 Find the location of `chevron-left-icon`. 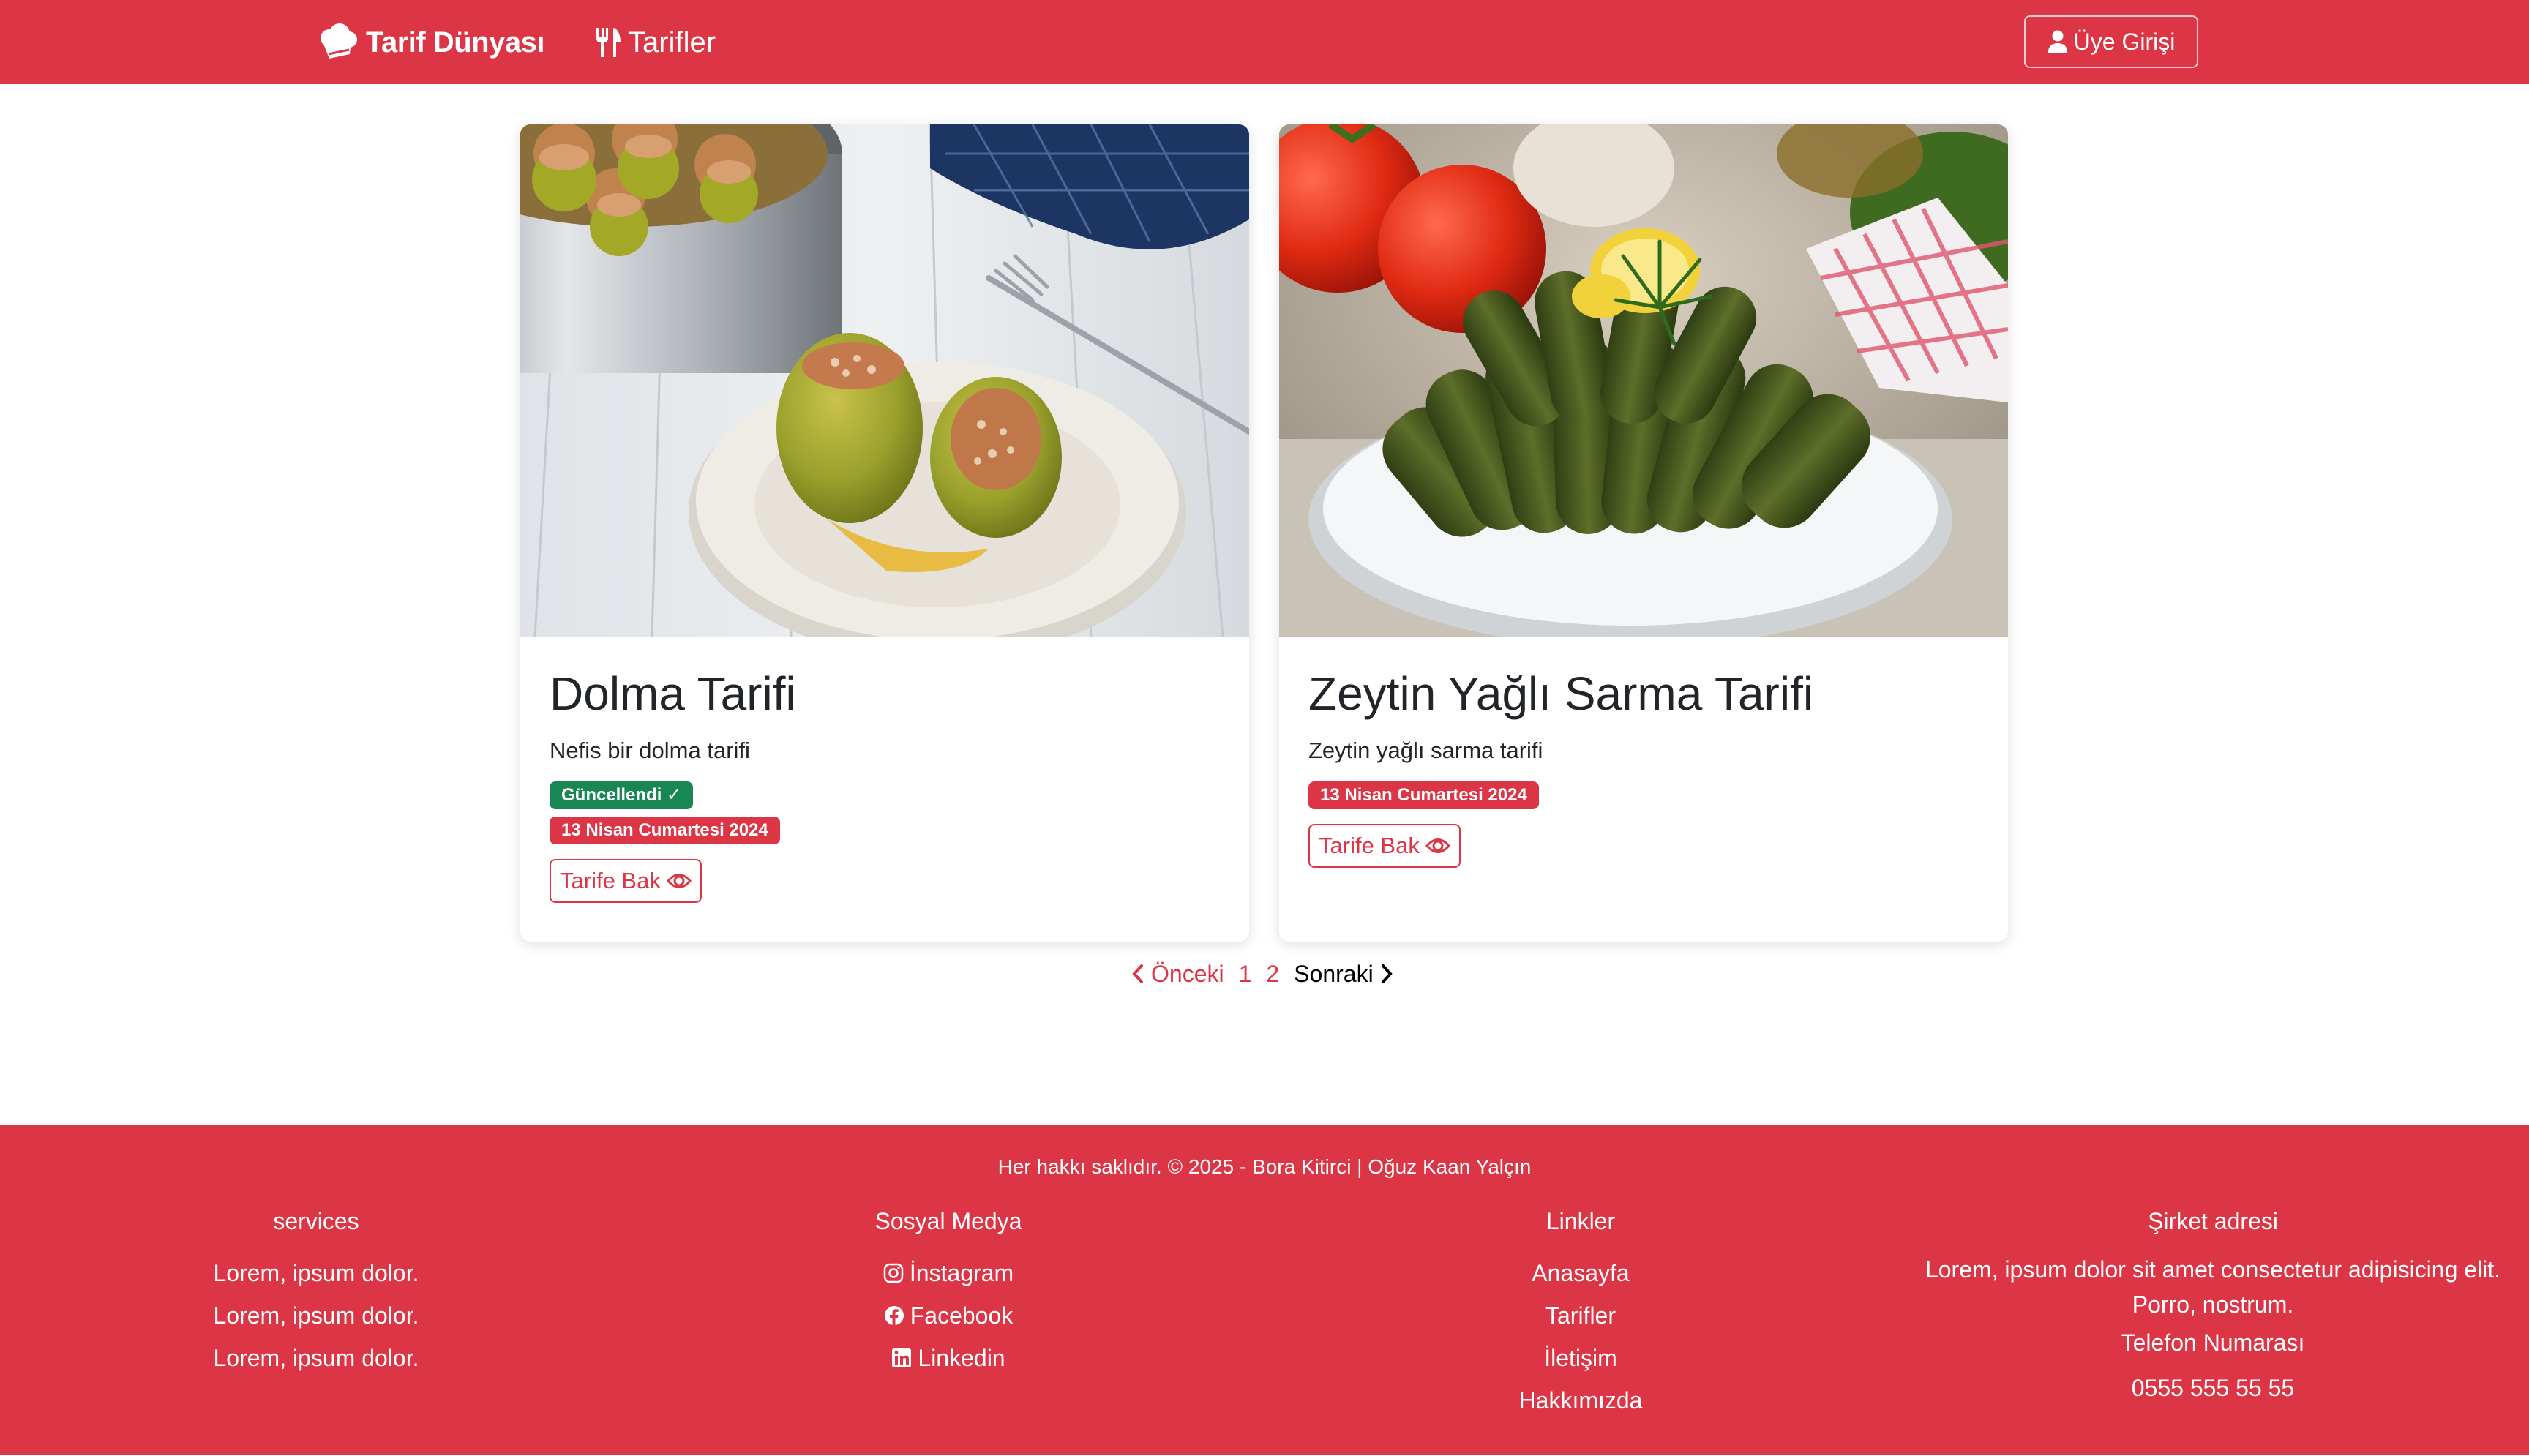

chevron-left-icon is located at coordinates (1138, 974).